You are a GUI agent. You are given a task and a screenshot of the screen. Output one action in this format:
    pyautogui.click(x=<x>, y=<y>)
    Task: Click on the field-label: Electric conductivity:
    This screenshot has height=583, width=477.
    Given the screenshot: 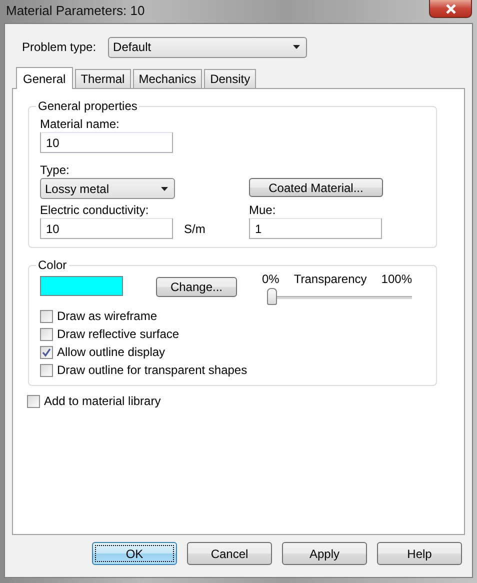 What is the action you would take?
    pyautogui.click(x=95, y=210)
    